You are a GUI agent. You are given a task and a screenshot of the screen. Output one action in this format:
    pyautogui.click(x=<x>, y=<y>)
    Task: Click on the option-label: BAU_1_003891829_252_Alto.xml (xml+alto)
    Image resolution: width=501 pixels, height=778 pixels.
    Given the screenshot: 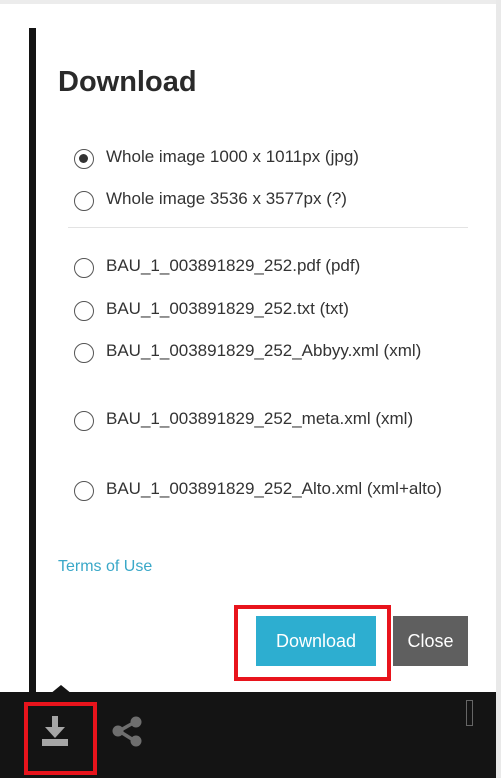 What is the action you would take?
    pyautogui.click(x=274, y=488)
    